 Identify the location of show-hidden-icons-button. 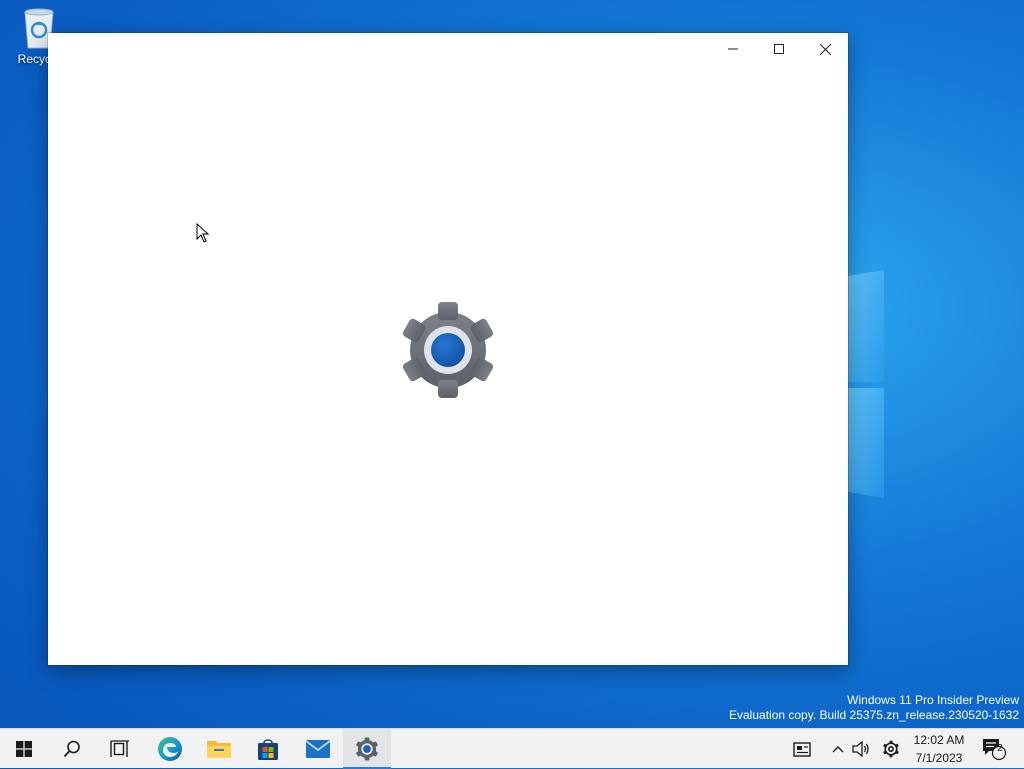
(838, 749).